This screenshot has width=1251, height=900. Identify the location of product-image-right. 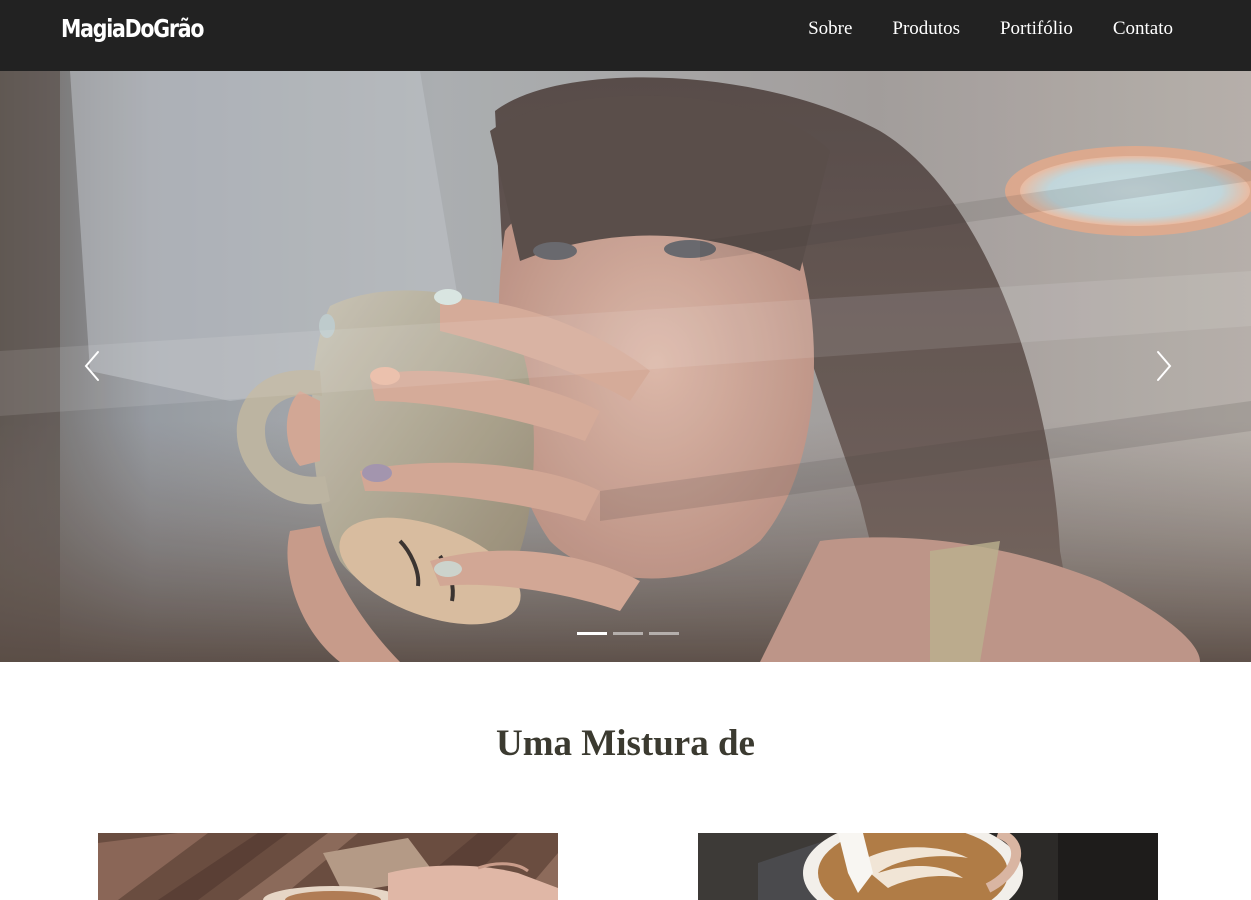
(928, 866).